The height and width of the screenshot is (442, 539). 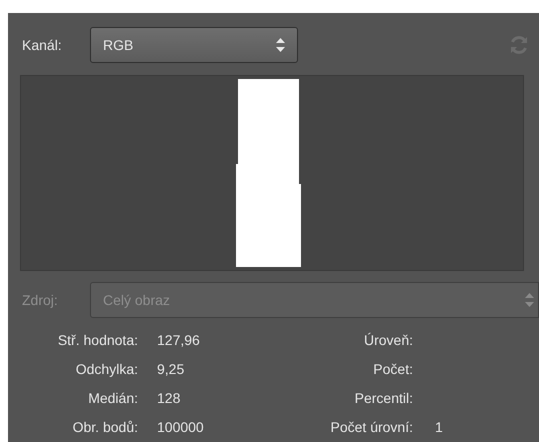 What do you see at coordinates (392, 369) in the screenshot?
I see `stat-label: Počet:` at bounding box center [392, 369].